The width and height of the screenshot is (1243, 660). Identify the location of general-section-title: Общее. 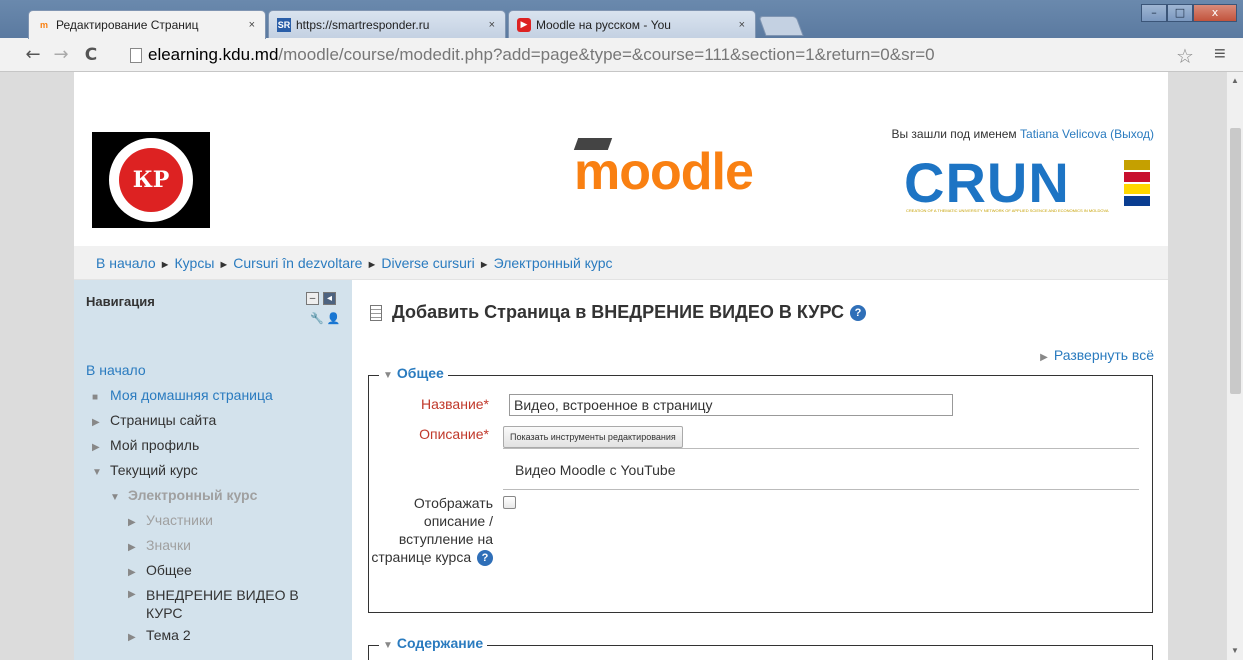
(420, 373).